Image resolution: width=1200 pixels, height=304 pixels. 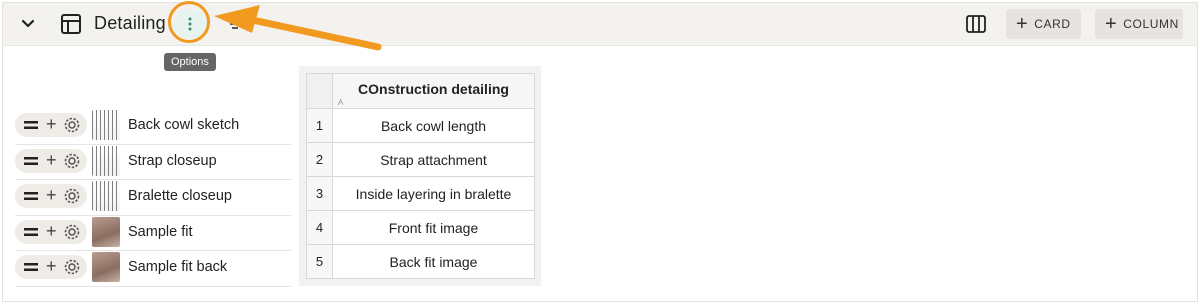 I want to click on table-row: 3 Inside layering in bralette, so click(x=420, y=193).